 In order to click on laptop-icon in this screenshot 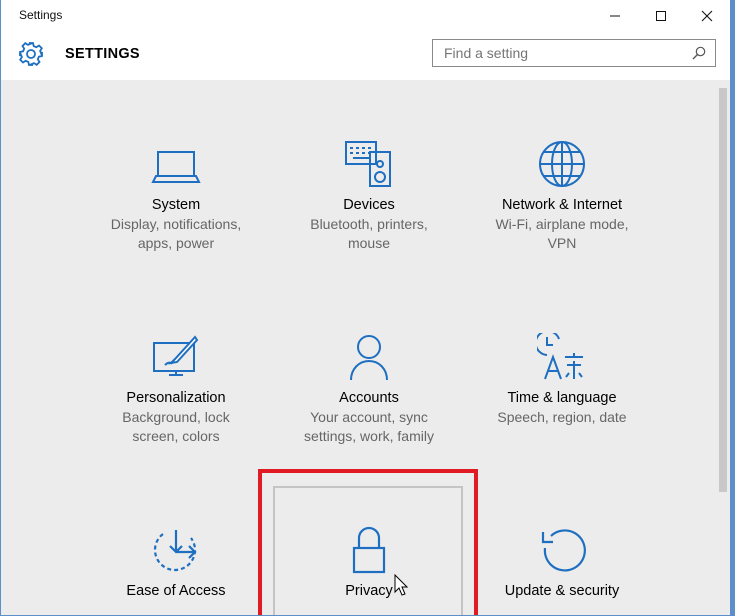, I will do `click(176, 167)`.